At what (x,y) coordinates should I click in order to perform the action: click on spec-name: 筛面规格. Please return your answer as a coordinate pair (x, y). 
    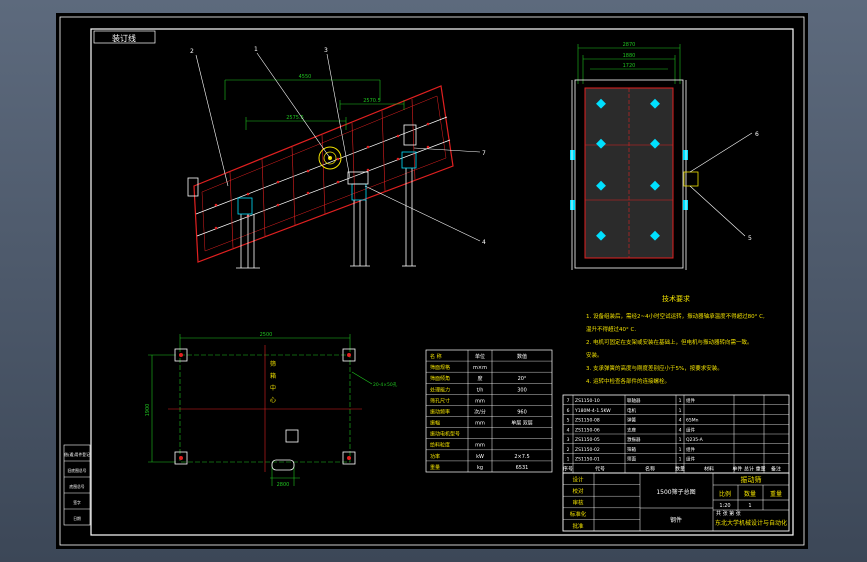
    Looking at the image, I should click on (440, 367).